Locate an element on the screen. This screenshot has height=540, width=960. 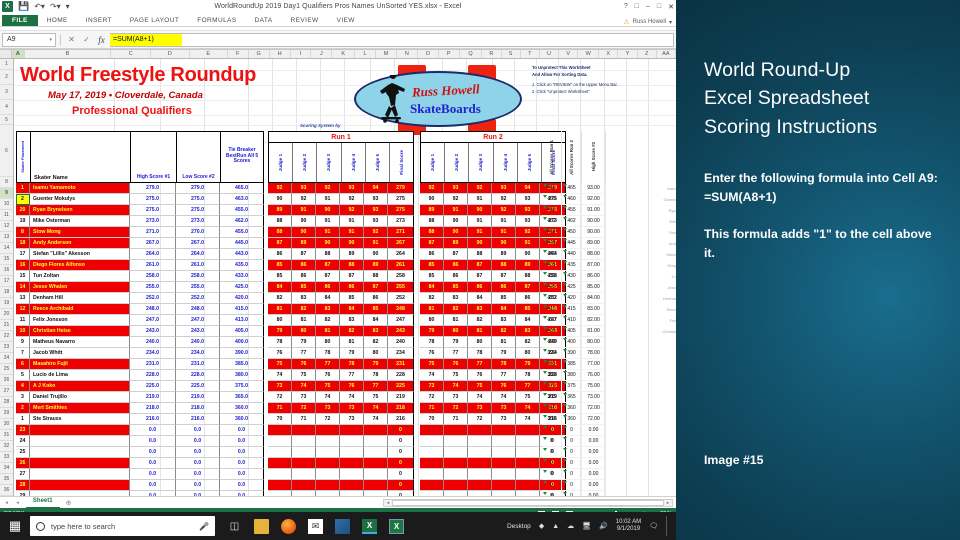
cell-placement: 25 is located at coordinates (23, 452).